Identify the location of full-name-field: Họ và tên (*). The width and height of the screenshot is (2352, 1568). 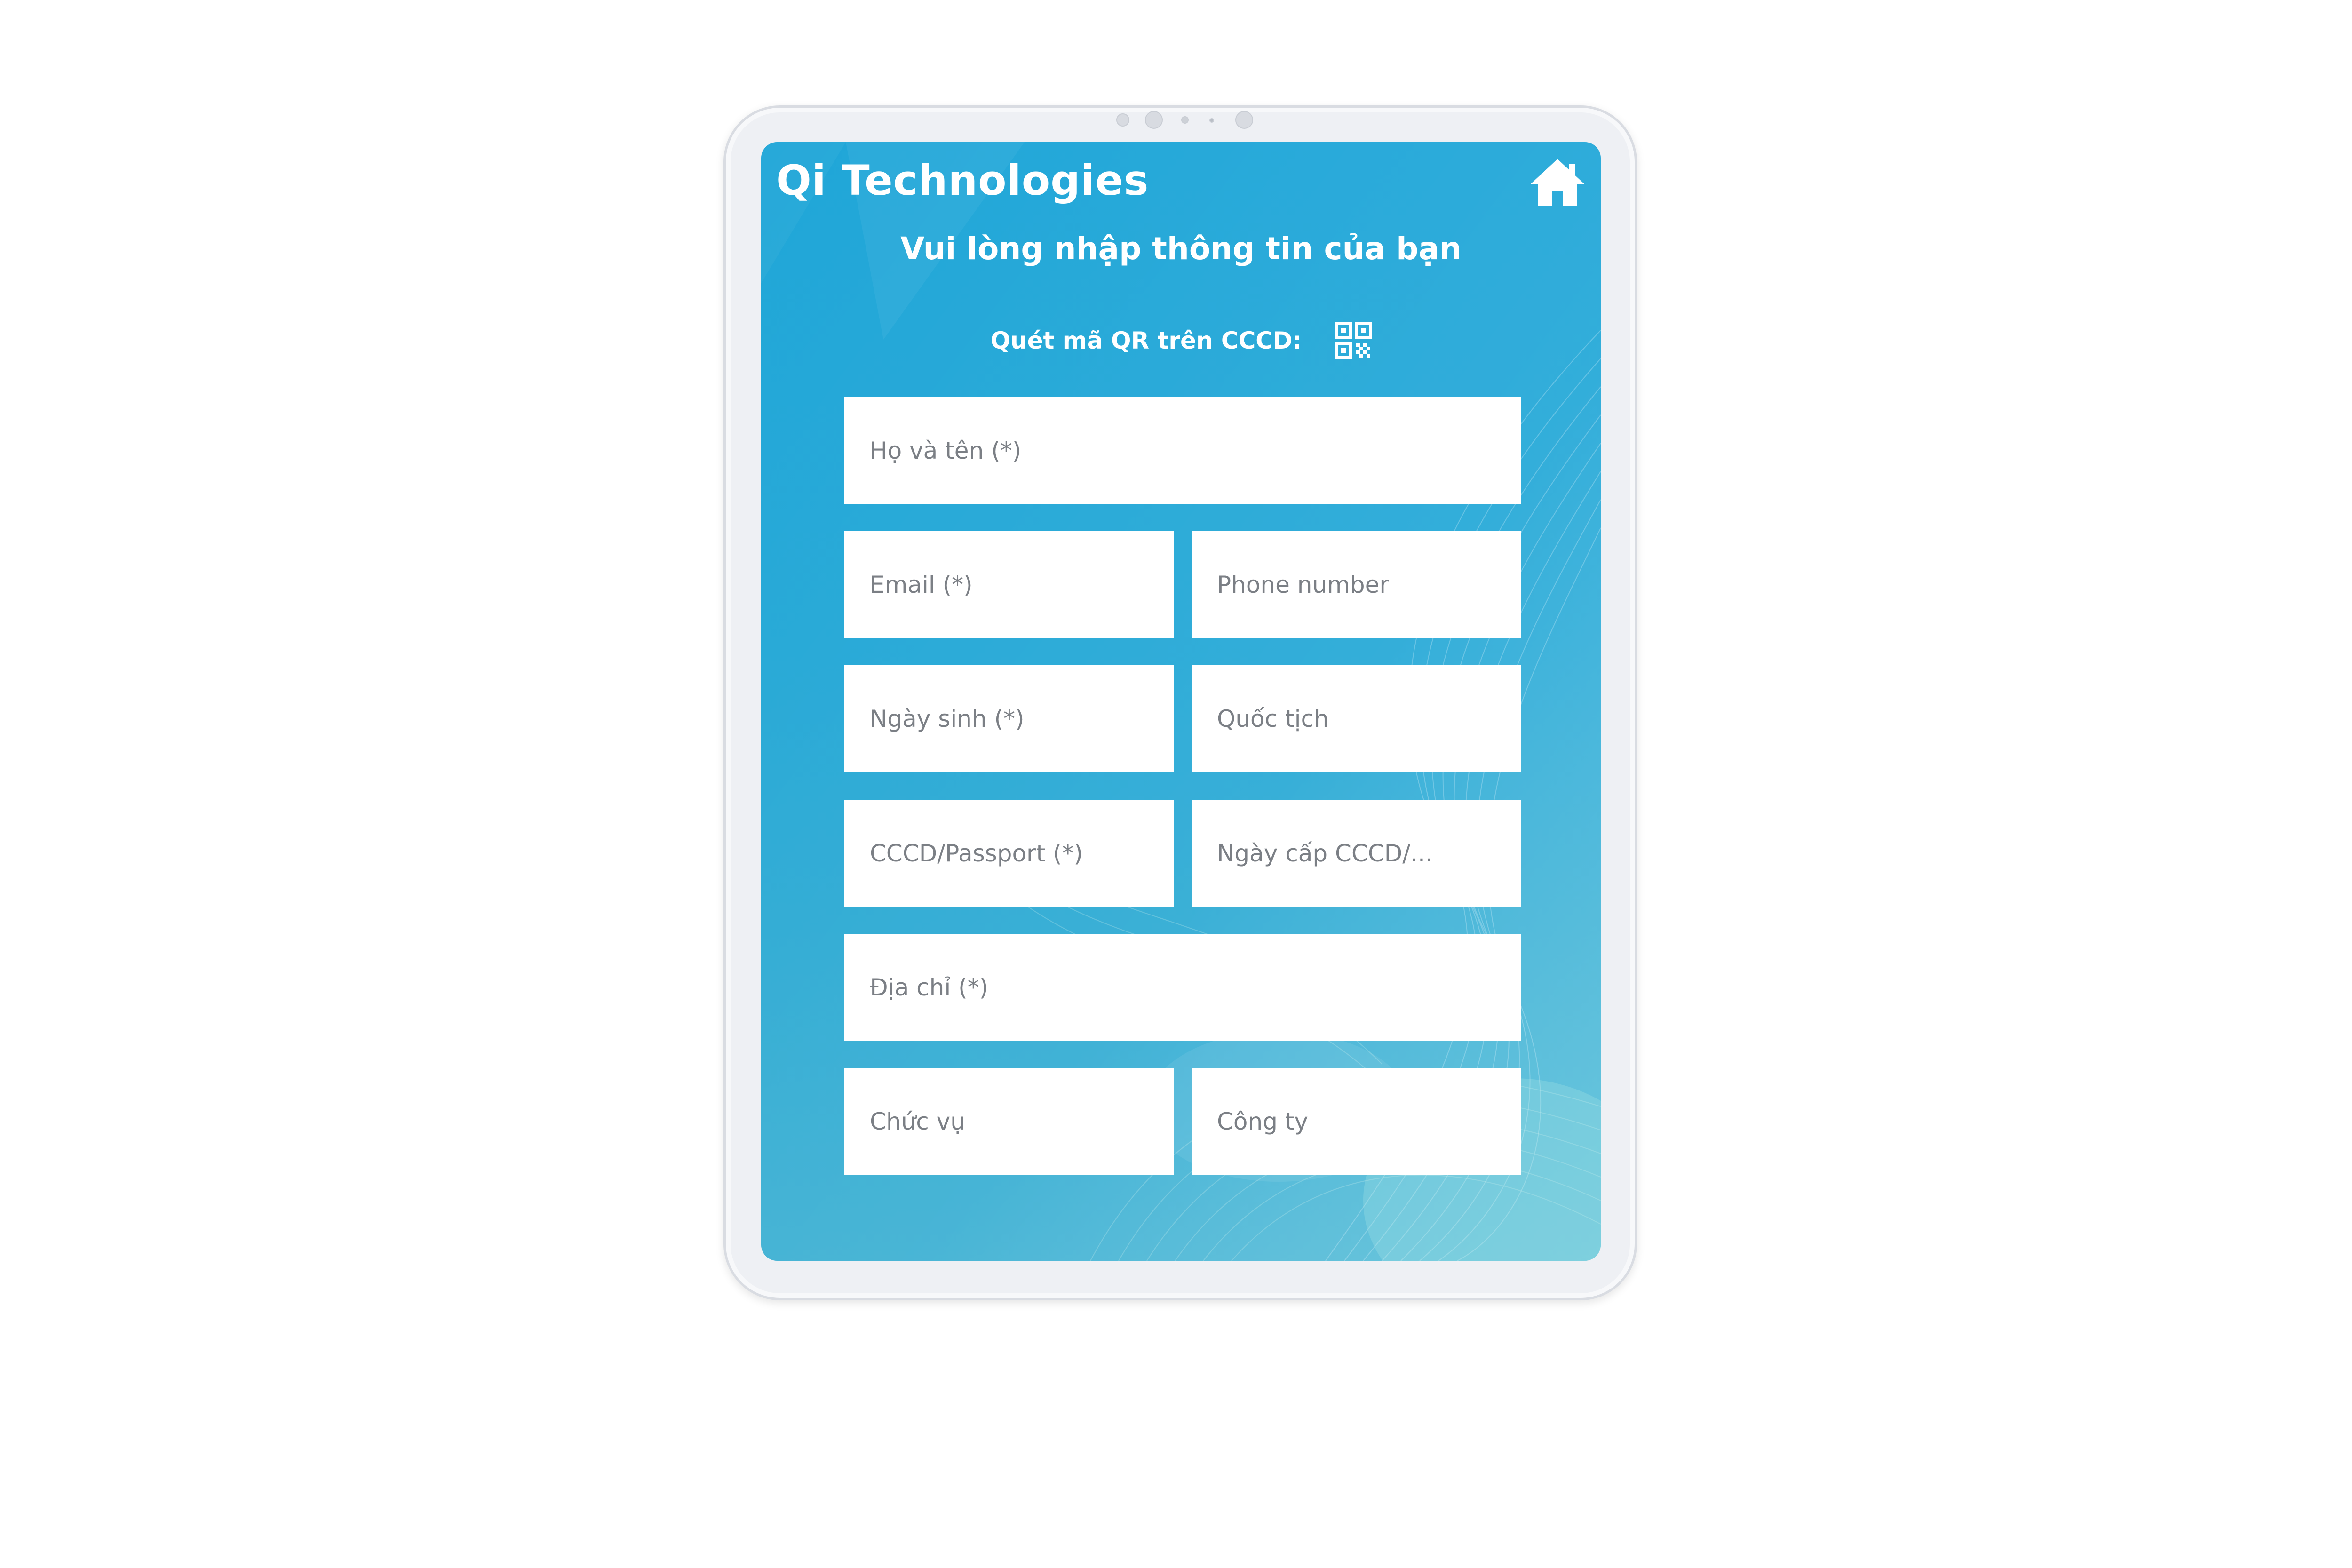
(1182, 450).